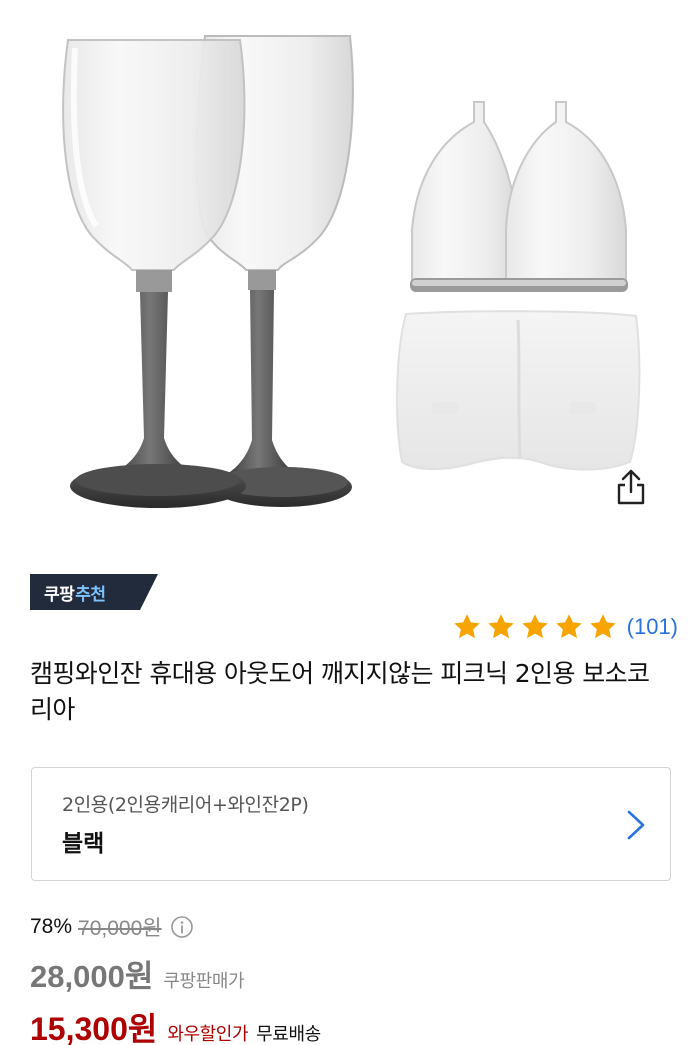  I want to click on sale-price: 28,000원, so click(92, 976).